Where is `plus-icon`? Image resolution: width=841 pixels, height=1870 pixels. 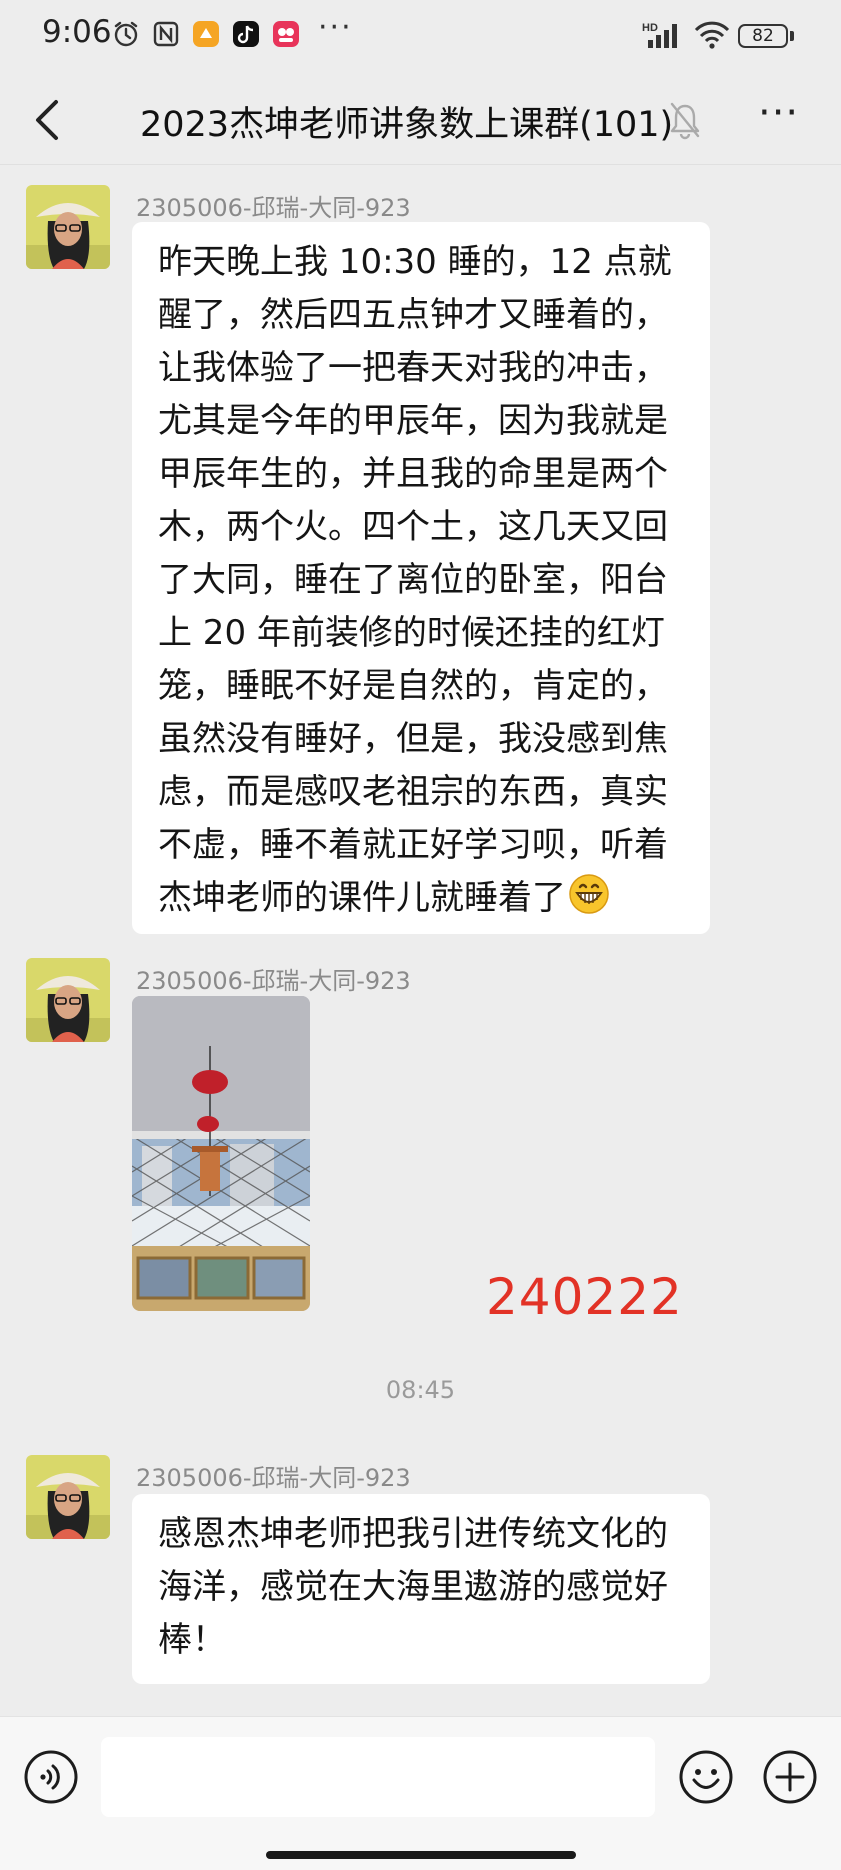
plus-icon is located at coordinates (790, 1777).